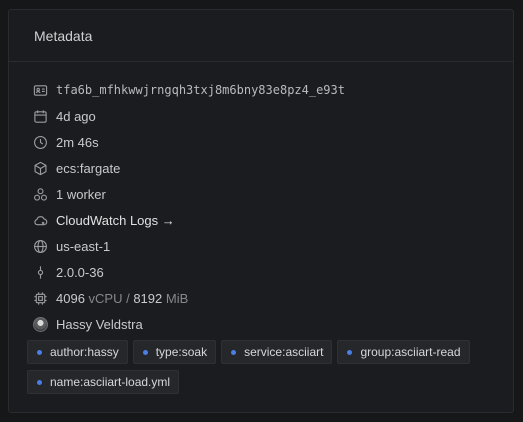 The height and width of the screenshot is (422, 523). What do you see at coordinates (40, 116) in the screenshot?
I see `calendar-icon` at bounding box center [40, 116].